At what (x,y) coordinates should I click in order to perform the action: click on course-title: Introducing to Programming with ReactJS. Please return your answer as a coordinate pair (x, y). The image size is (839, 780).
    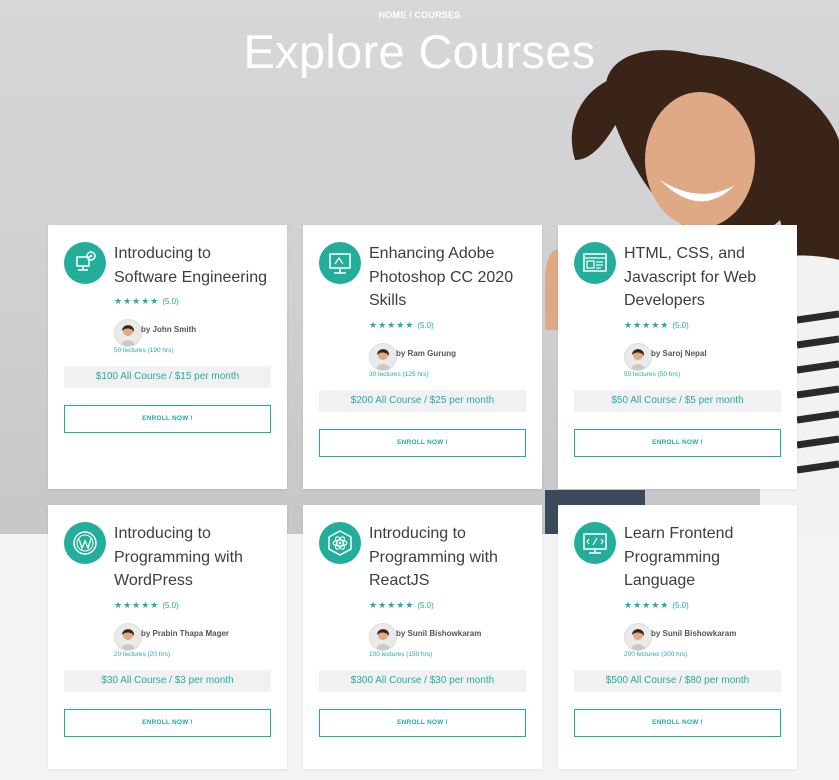
    Looking at the image, I should click on (449, 557).